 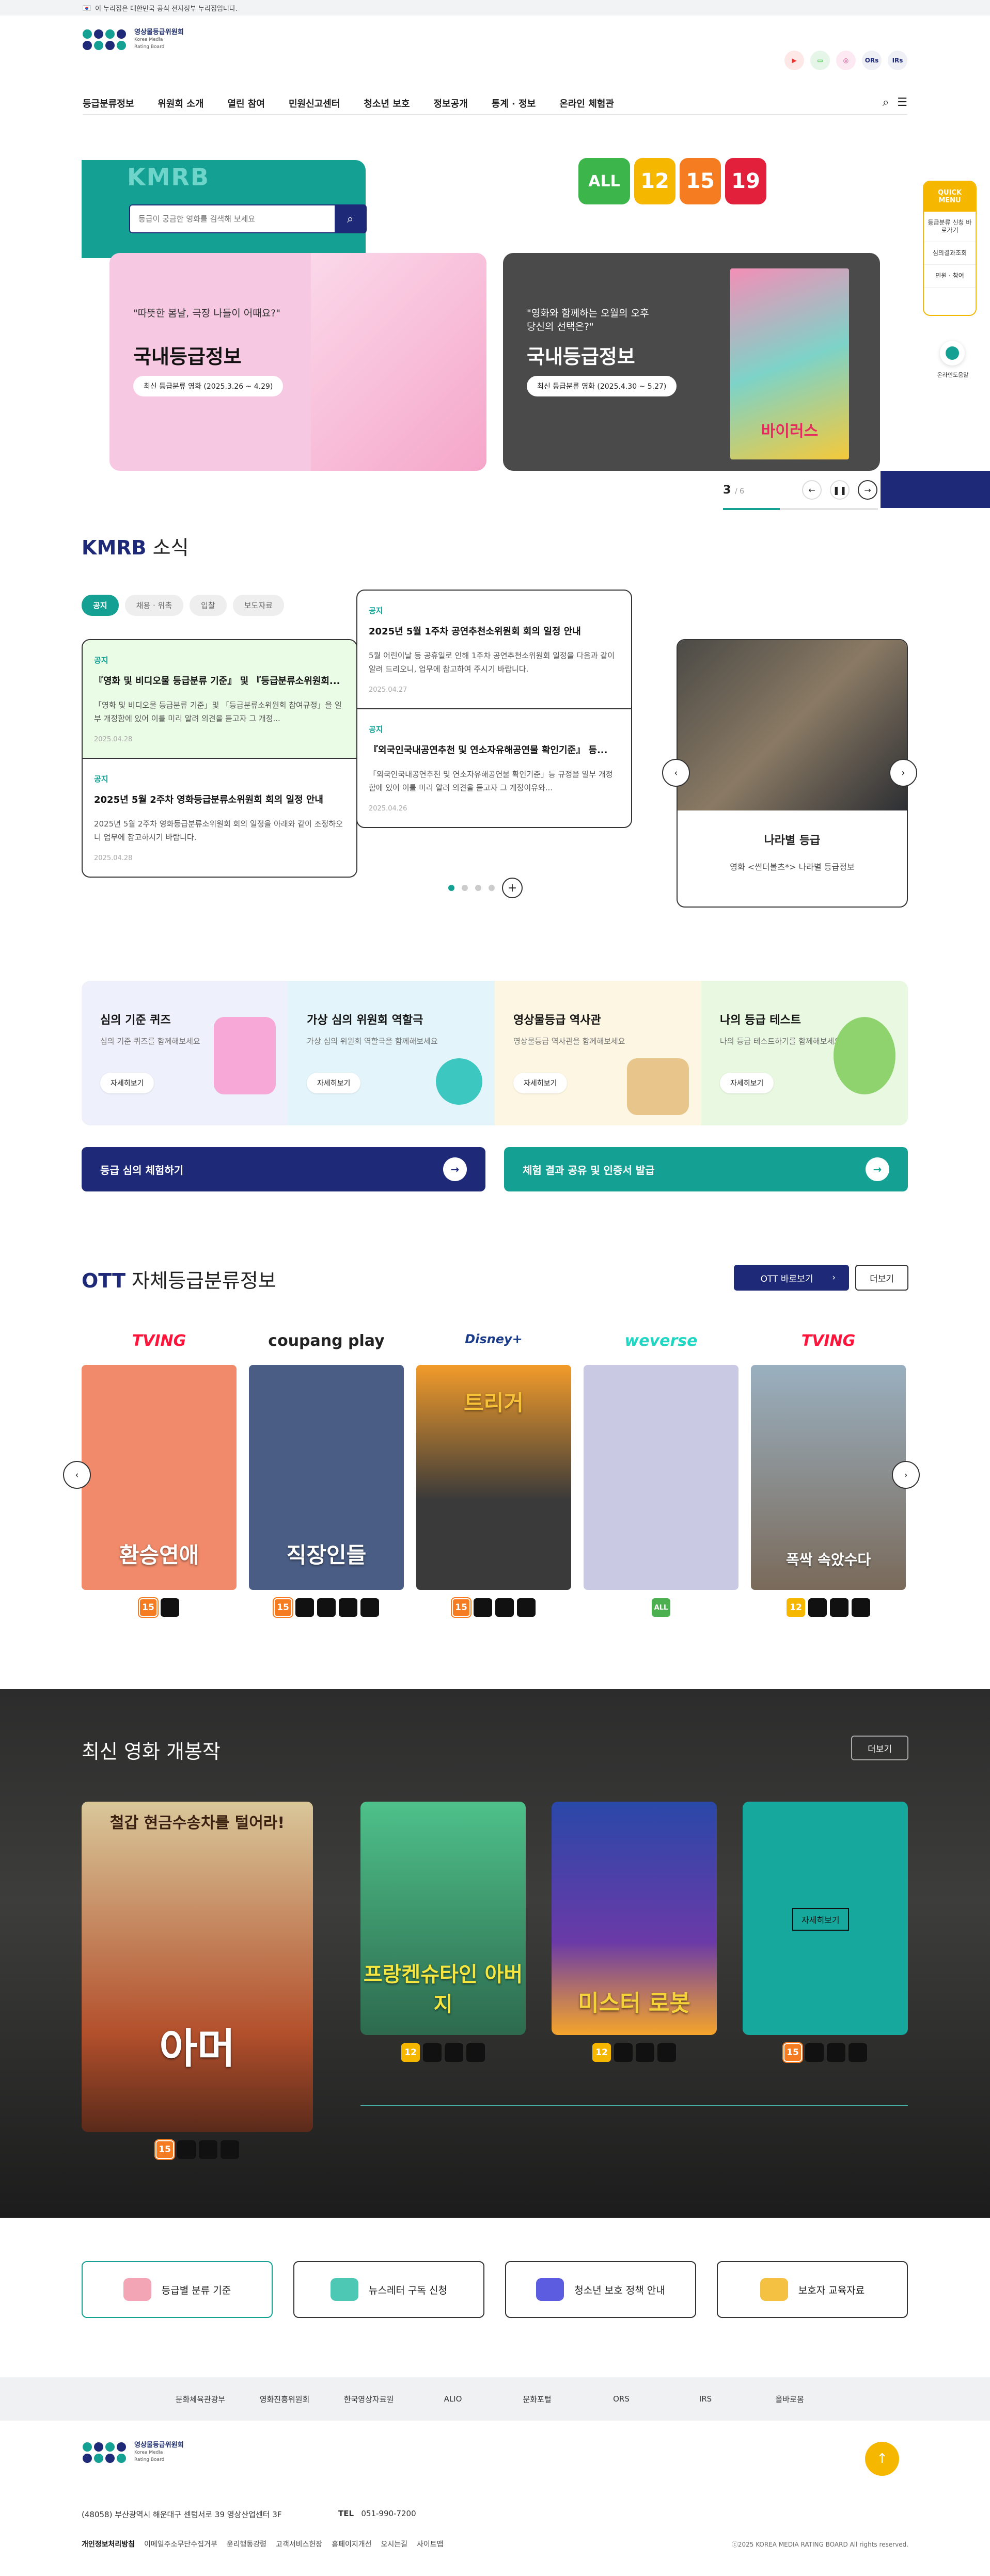 I want to click on pause-icon: ❚❚, so click(x=840, y=490).